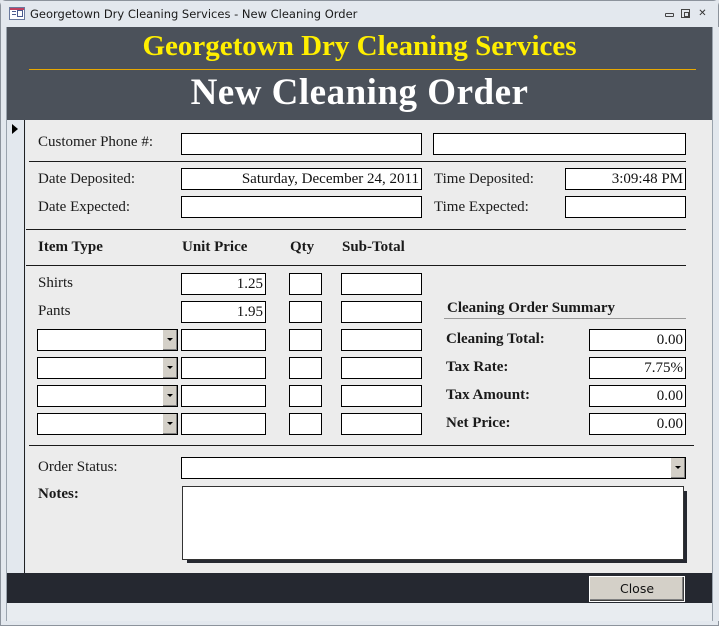  What do you see at coordinates (70, 247) in the screenshot?
I see `item-type-header: Item Type` at bounding box center [70, 247].